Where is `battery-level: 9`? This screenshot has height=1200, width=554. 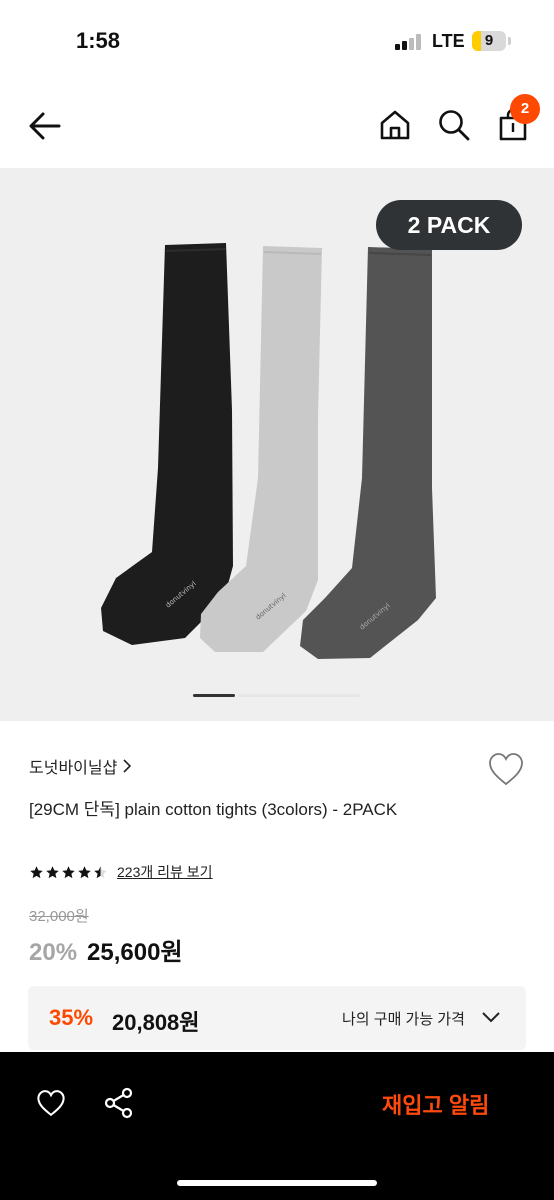
battery-level: 9 is located at coordinates (489, 40).